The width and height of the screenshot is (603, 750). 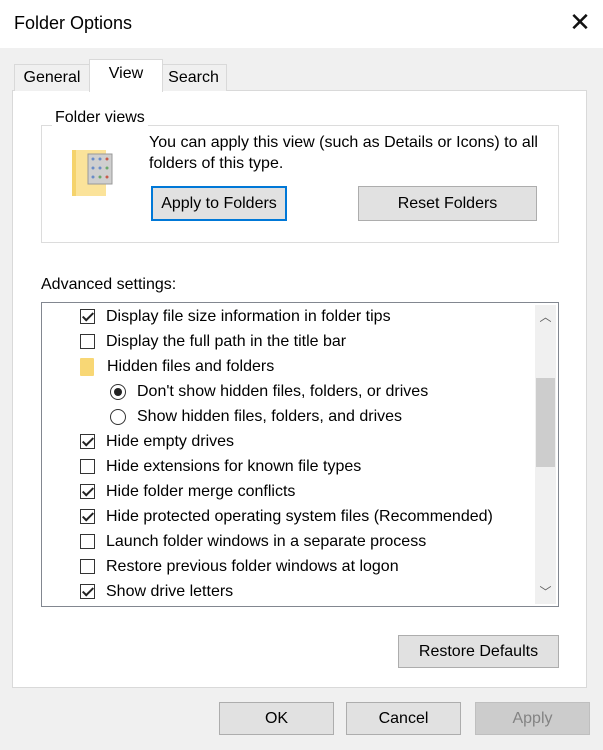 What do you see at coordinates (545, 423) in the screenshot?
I see `scrollbar-thumb` at bounding box center [545, 423].